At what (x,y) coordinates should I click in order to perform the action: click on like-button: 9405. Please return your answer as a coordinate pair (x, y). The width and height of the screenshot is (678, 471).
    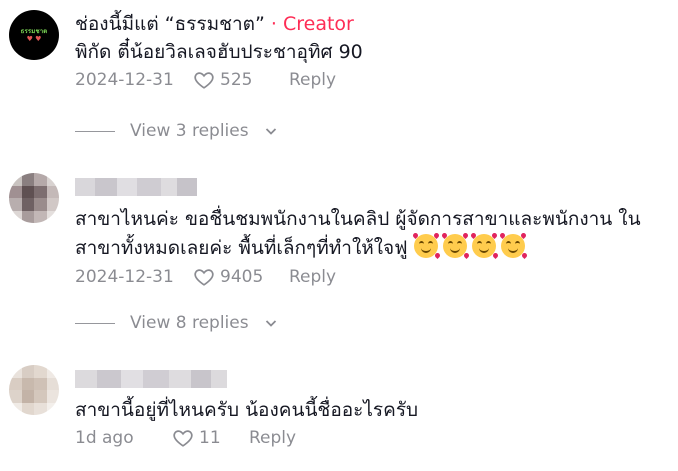
    Looking at the image, I should click on (241, 277).